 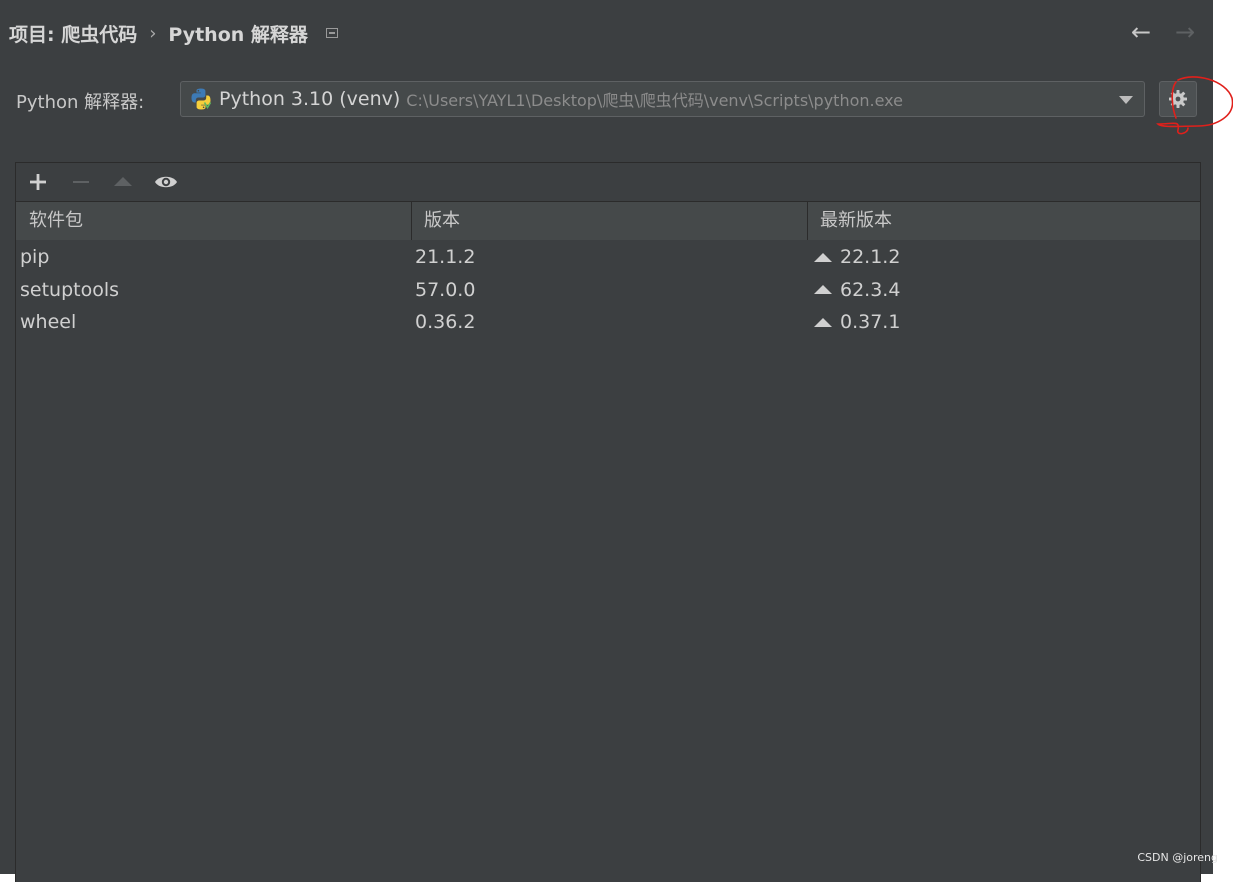 What do you see at coordinates (48, 322) in the screenshot?
I see `package-name: wheel` at bounding box center [48, 322].